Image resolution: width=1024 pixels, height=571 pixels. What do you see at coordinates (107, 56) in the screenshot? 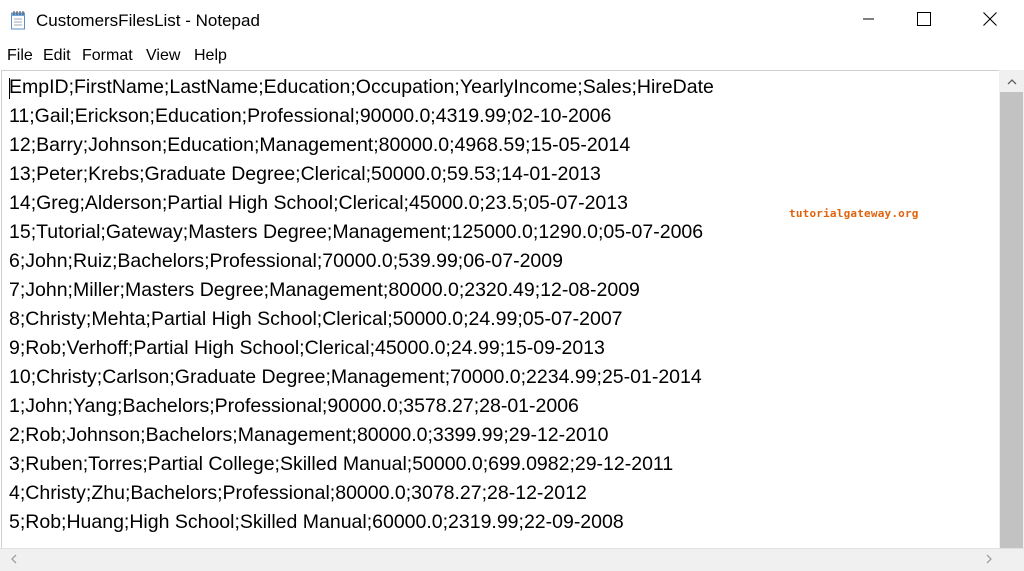
I see `menu-format: Format` at bounding box center [107, 56].